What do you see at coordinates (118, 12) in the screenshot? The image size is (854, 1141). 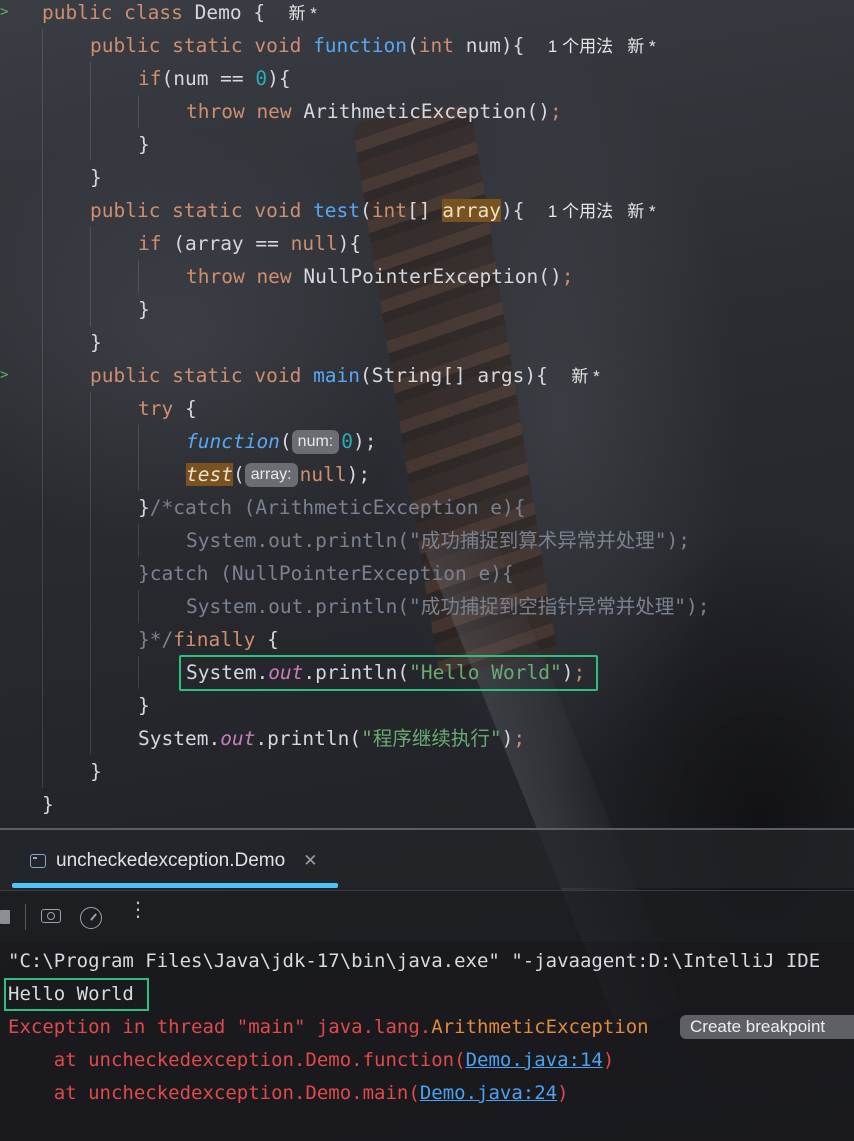 I see `code-token: public class` at bounding box center [118, 12].